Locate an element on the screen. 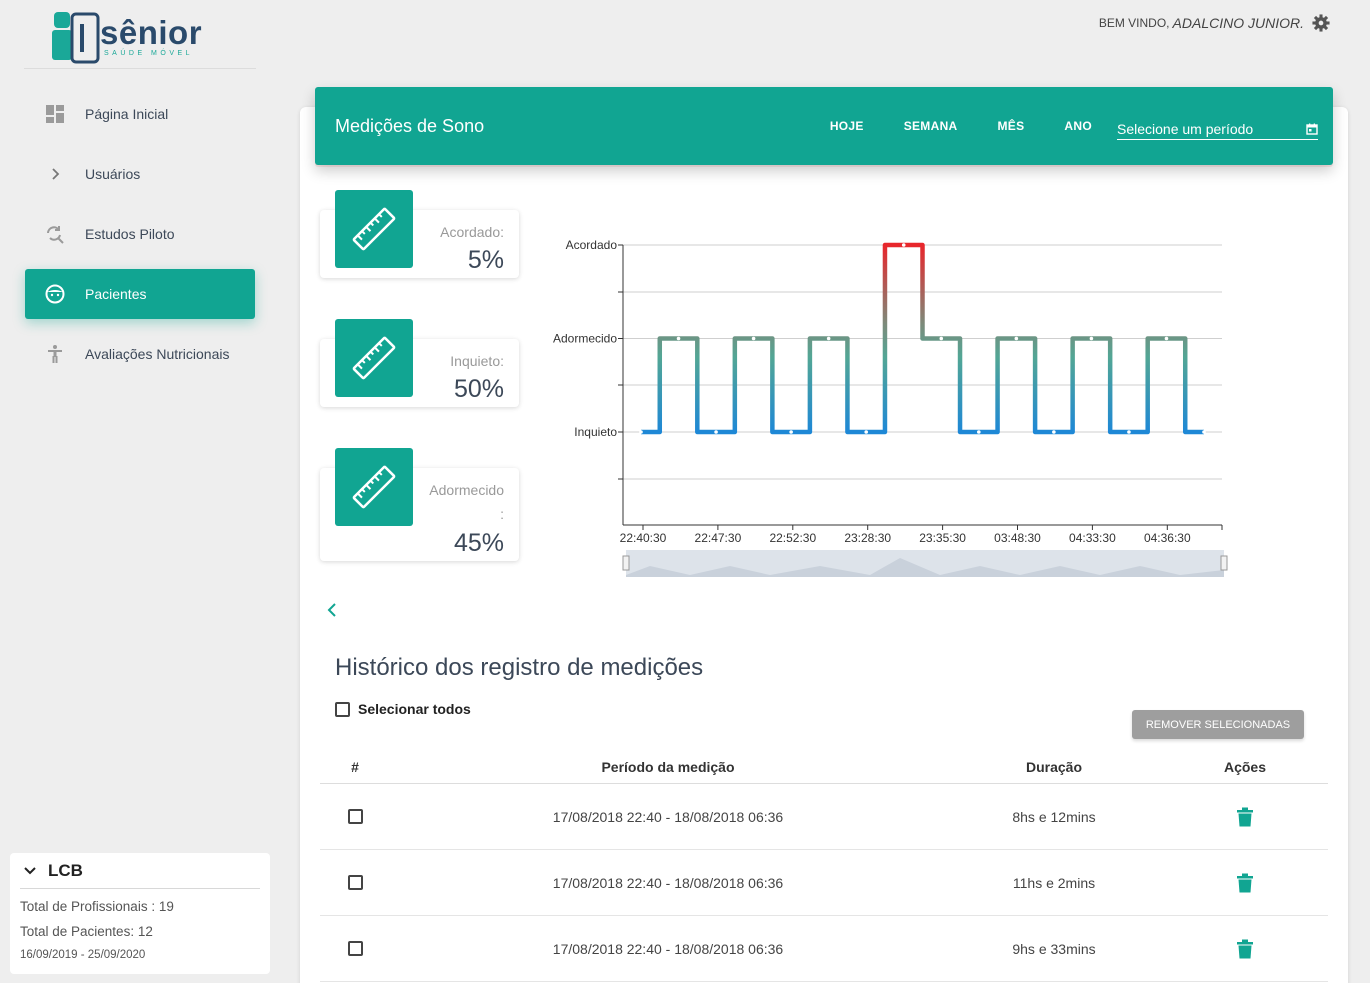 This screenshot has width=1370, height=983. sidebar-item-estudos-piloto: Estudos Piloto is located at coordinates (140, 234).